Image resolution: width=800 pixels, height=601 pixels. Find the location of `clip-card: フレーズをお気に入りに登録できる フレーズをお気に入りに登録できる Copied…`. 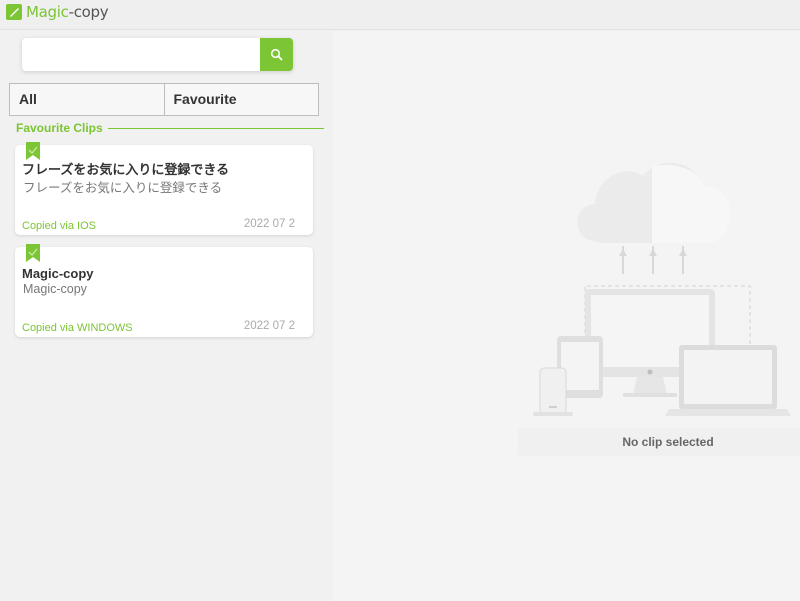

clip-card: フレーズをお気に入りに登録できる フレーズをお気に入りに登録できる Copied… is located at coordinates (164, 188).